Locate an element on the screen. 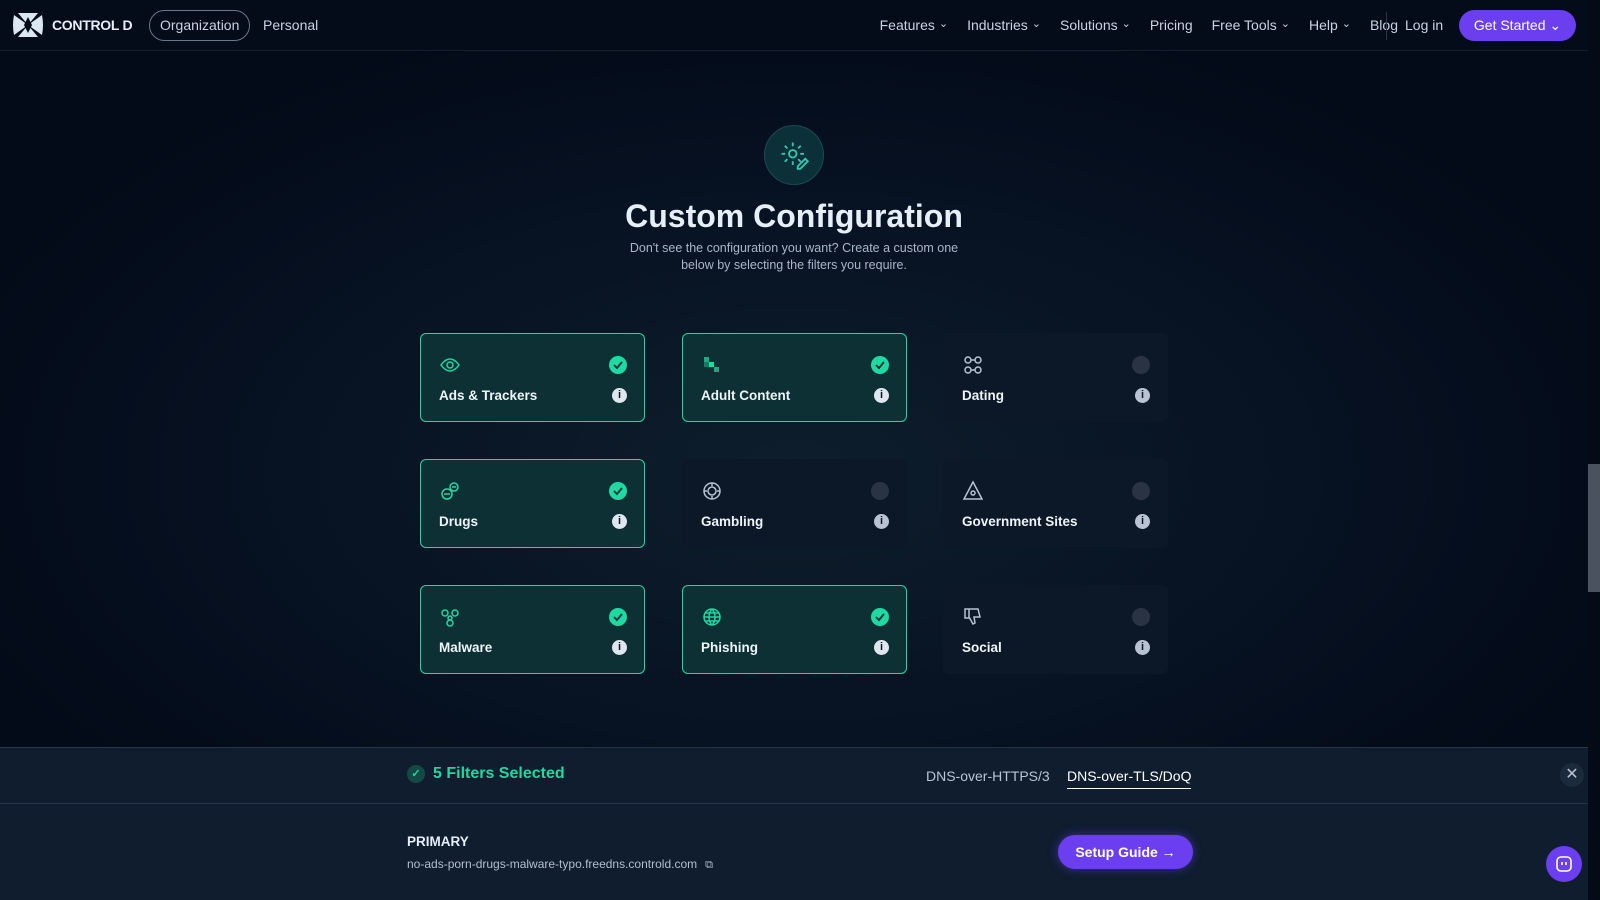  menu-blog: Blog is located at coordinates (1384, 25).